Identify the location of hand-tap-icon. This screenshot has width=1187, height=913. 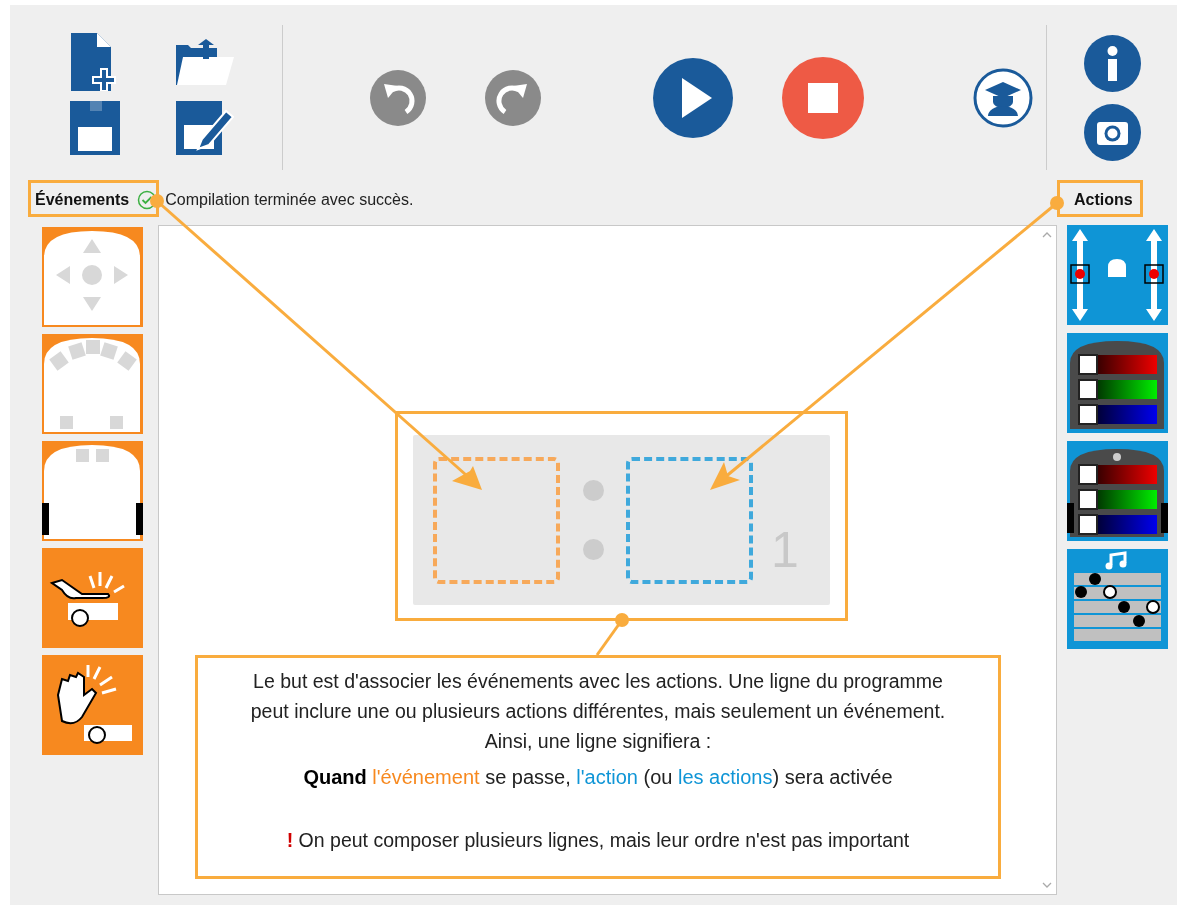
(92, 598).